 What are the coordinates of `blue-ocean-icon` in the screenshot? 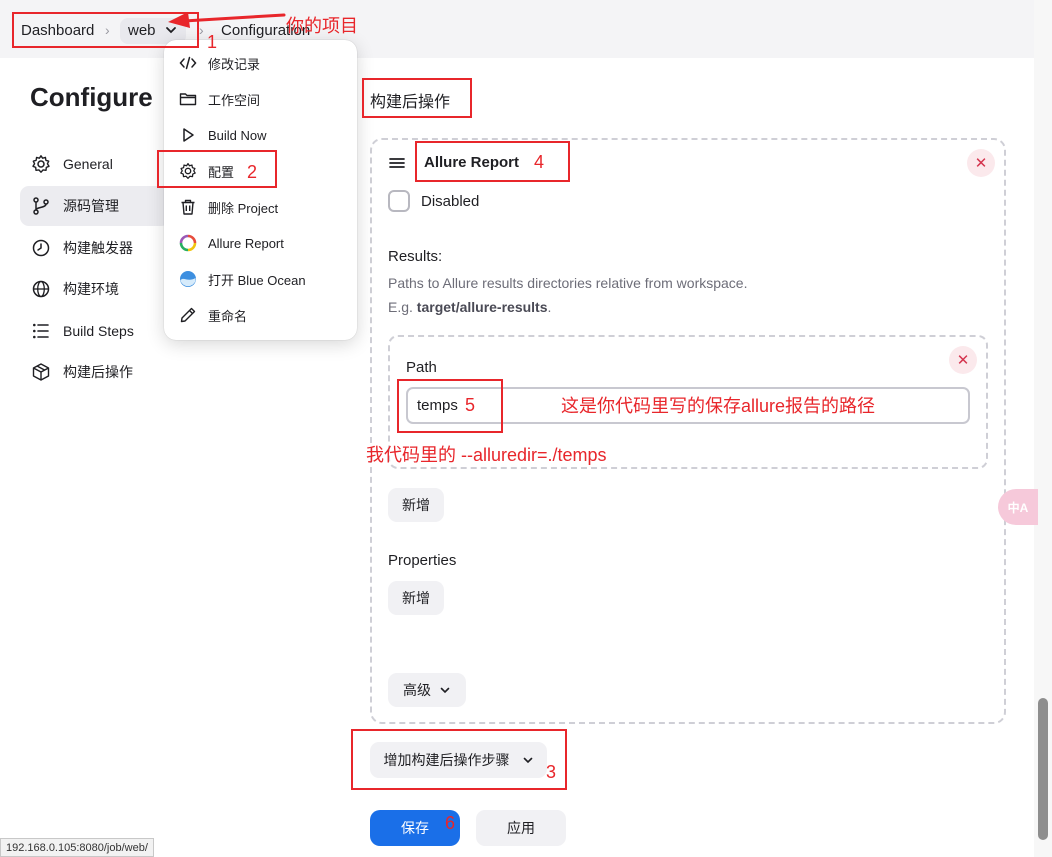 It's located at (188, 279).